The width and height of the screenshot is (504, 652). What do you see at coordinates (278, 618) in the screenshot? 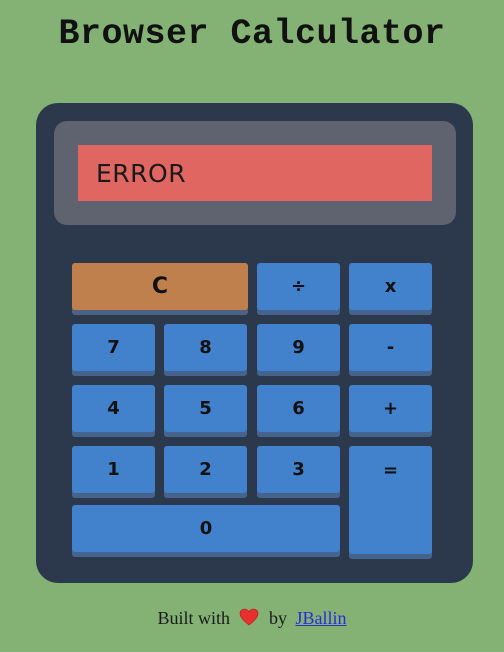
I see `footer-by: by` at bounding box center [278, 618].